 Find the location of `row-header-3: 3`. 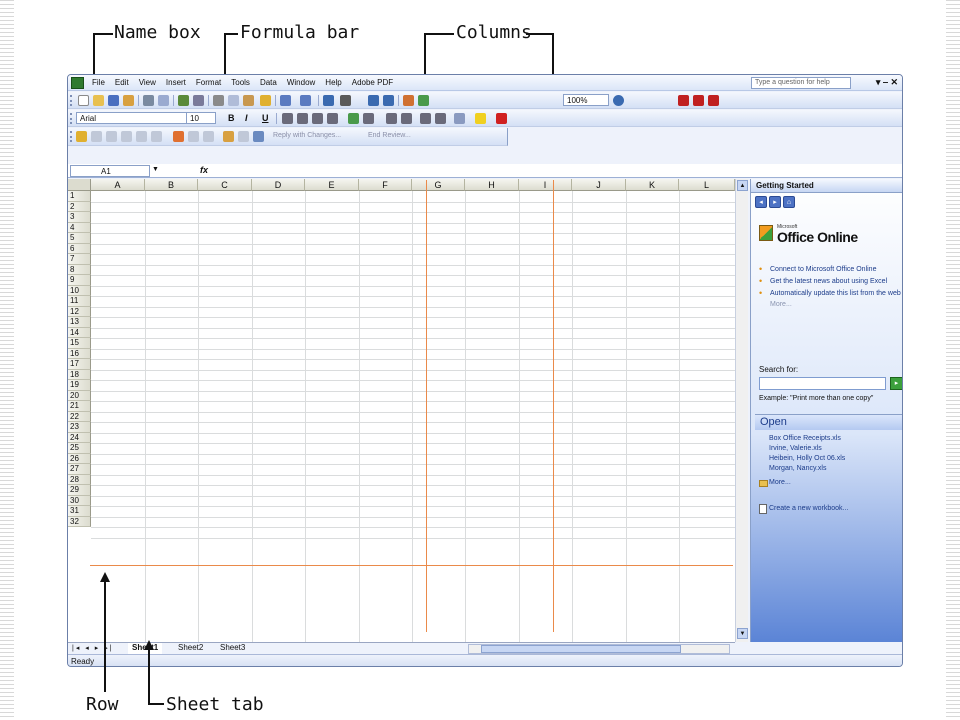

row-header-3: 3 is located at coordinates (79, 217).